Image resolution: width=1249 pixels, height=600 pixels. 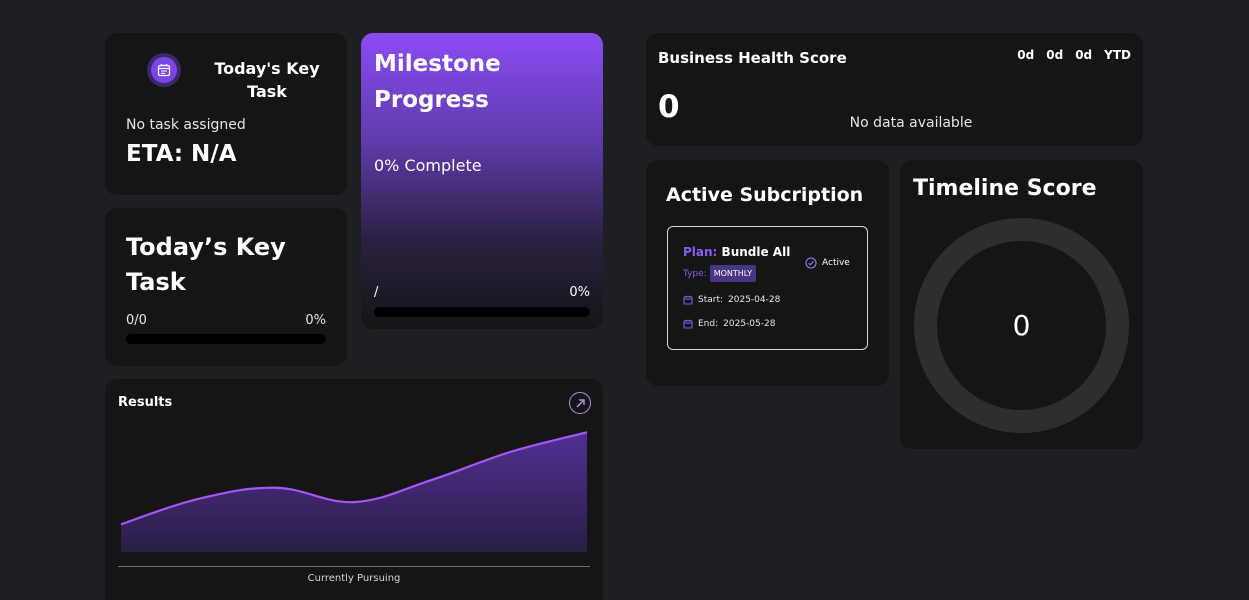 I want to click on key-task-percent: 0%, so click(x=315, y=320).